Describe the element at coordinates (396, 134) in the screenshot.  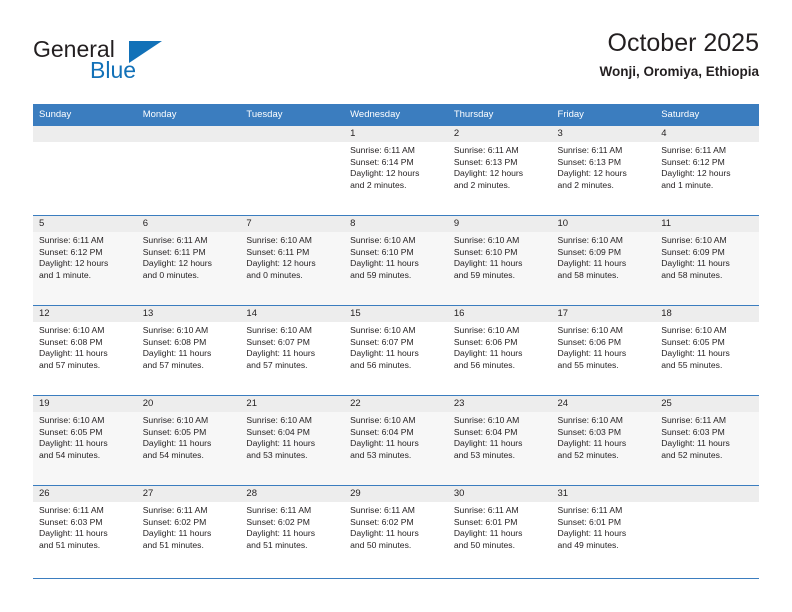
I see `day-number: 1` at that location.